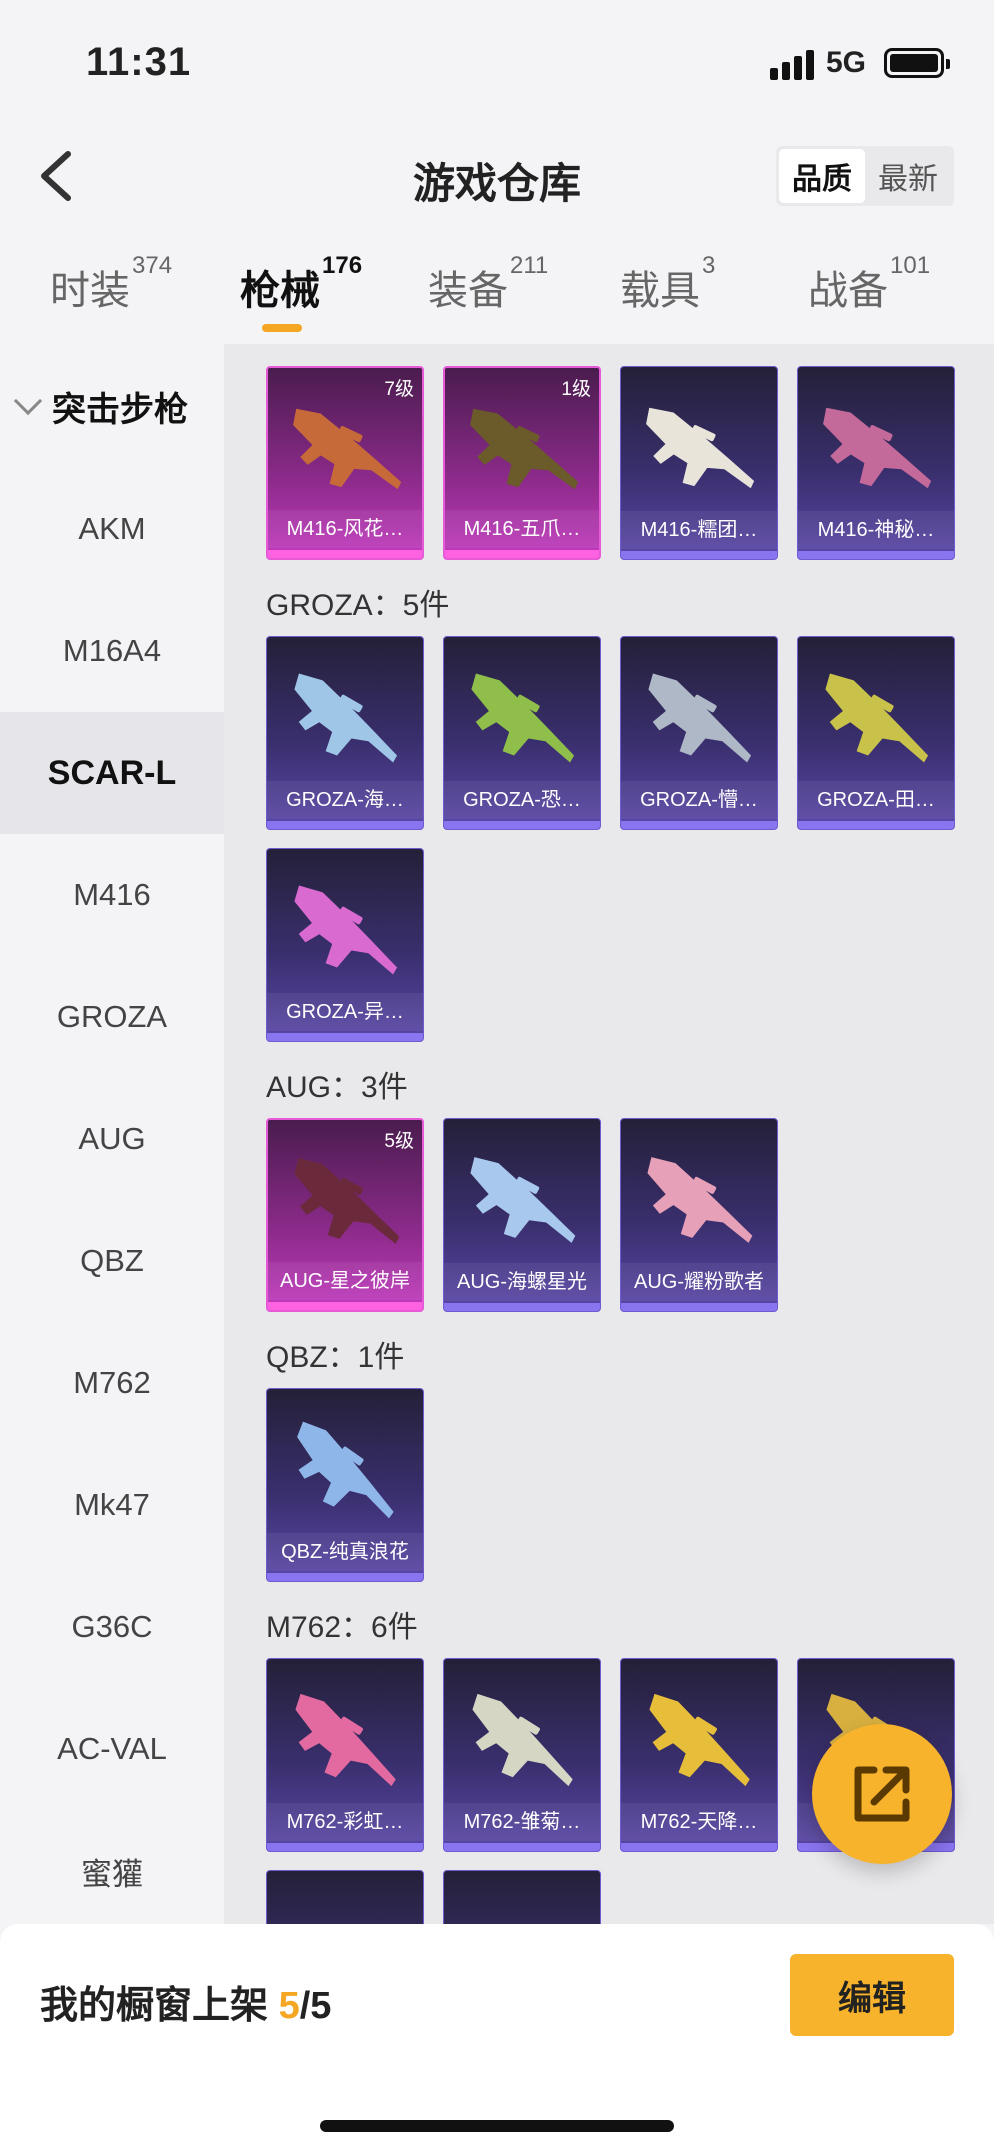 This screenshot has width=994, height=2152. Describe the element at coordinates (337, 1087) in the screenshot. I see `section-title-aug: AUG：3件` at that location.